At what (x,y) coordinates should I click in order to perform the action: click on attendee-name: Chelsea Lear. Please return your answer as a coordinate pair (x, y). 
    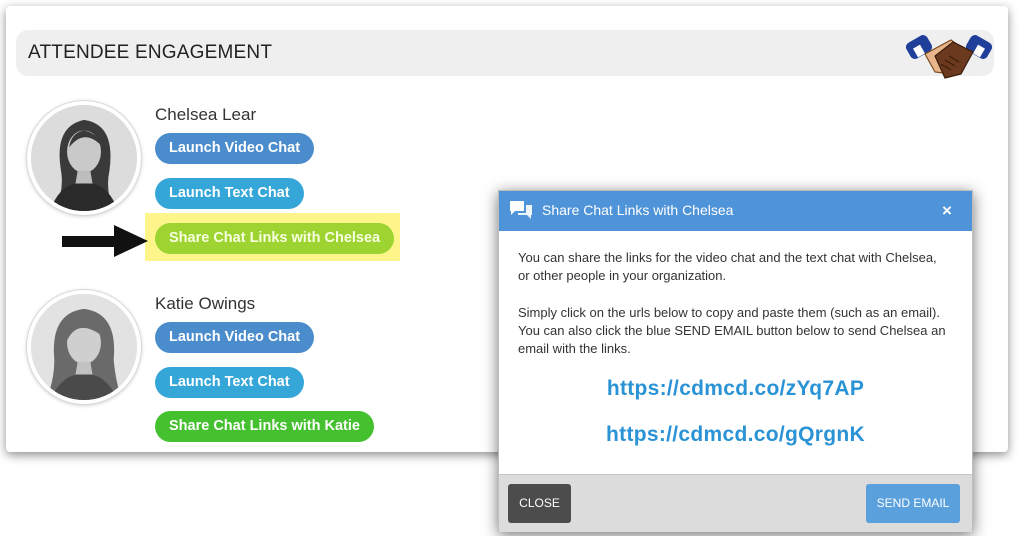
    Looking at the image, I should click on (206, 114).